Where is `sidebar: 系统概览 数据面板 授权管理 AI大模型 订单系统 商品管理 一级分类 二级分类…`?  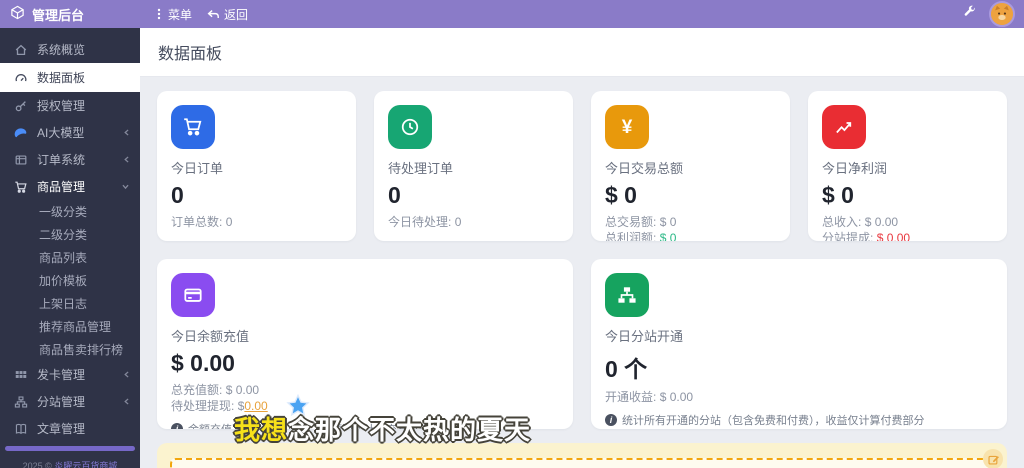
sidebar: 系统概览 数据面板 授权管理 AI大模型 订单系统 商品管理 一级分类 二级分类… is located at coordinates (70, 248).